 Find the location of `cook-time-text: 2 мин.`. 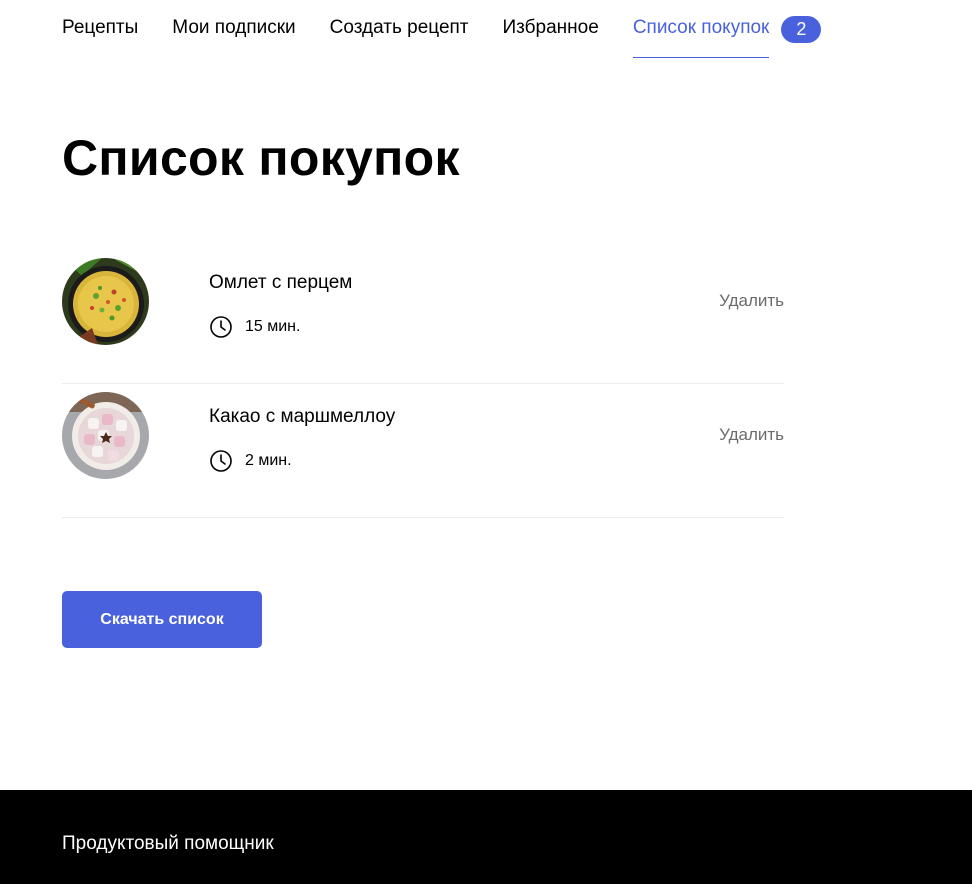

cook-time-text: 2 мин. is located at coordinates (268, 460).